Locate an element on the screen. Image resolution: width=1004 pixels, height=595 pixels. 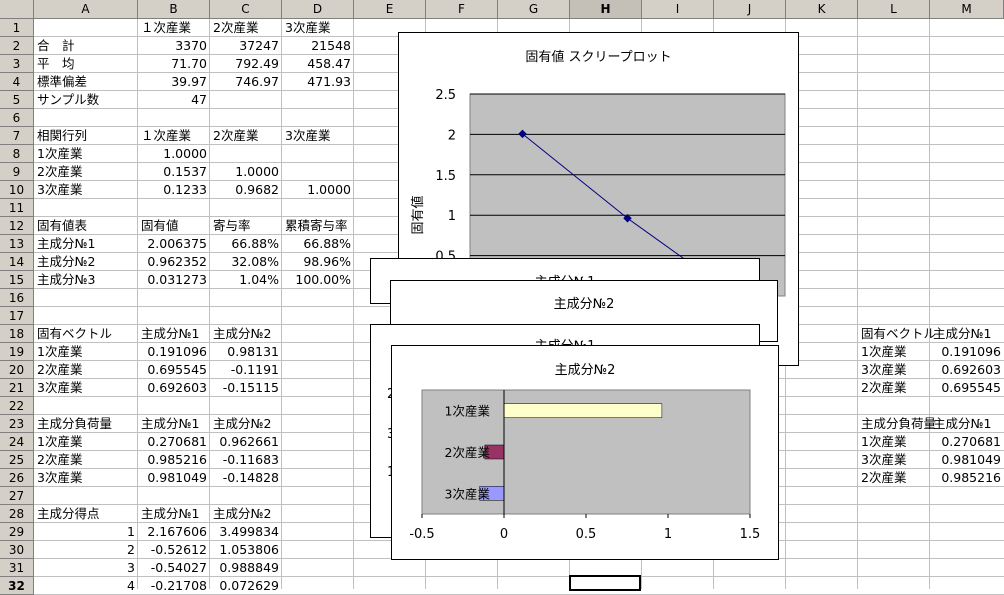
column-header-i: I is located at coordinates (678, 9).